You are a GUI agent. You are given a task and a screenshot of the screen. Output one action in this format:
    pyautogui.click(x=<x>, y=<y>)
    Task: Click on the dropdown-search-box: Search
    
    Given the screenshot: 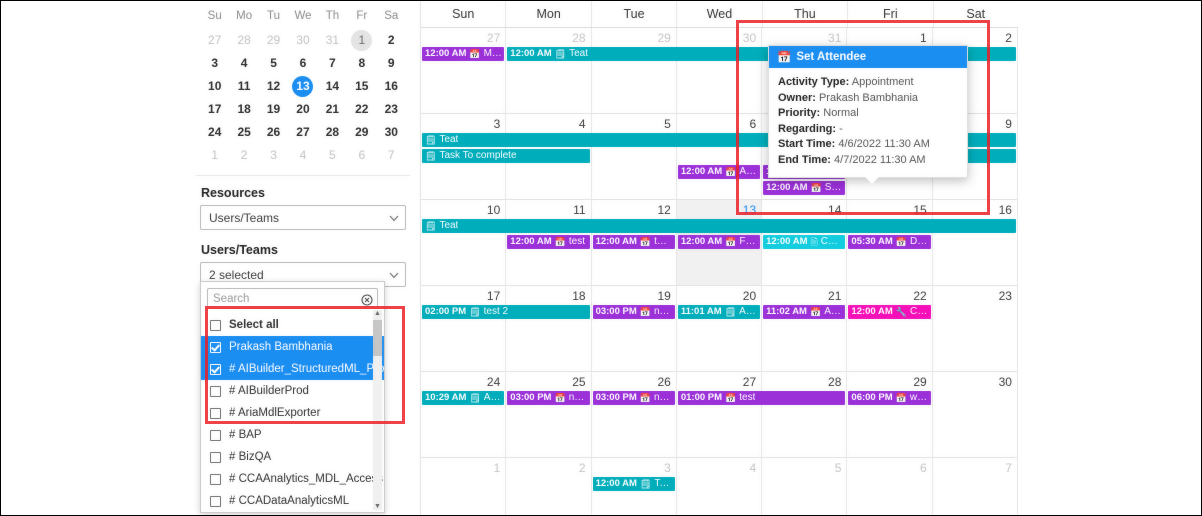 What is the action you would take?
    pyautogui.click(x=292, y=298)
    